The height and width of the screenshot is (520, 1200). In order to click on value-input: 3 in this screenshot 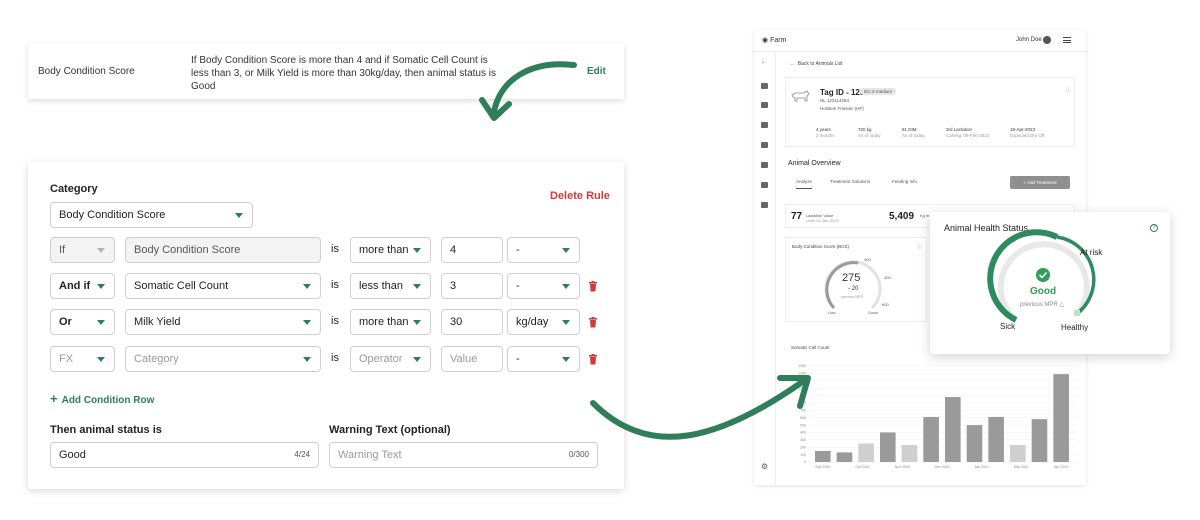, I will do `click(472, 286)`.